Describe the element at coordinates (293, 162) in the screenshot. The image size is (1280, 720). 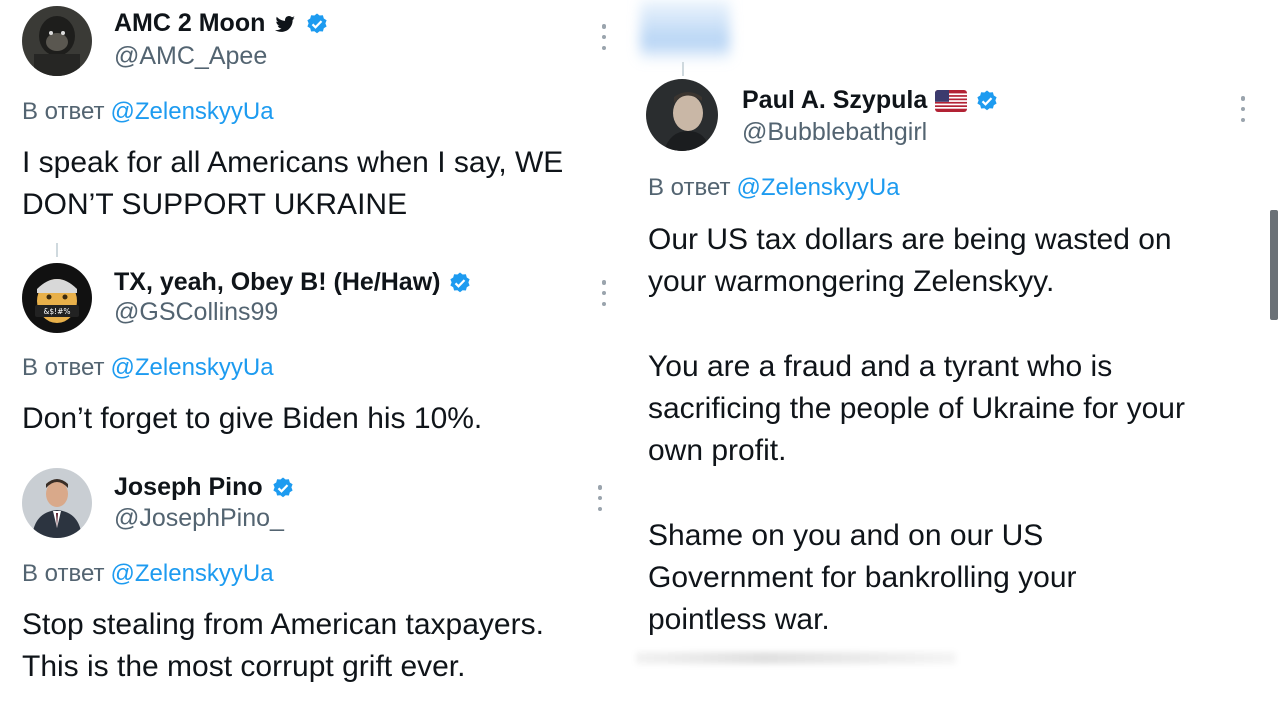
I see `tweet-line: I speak for all Americans when I say, WE` at that location.